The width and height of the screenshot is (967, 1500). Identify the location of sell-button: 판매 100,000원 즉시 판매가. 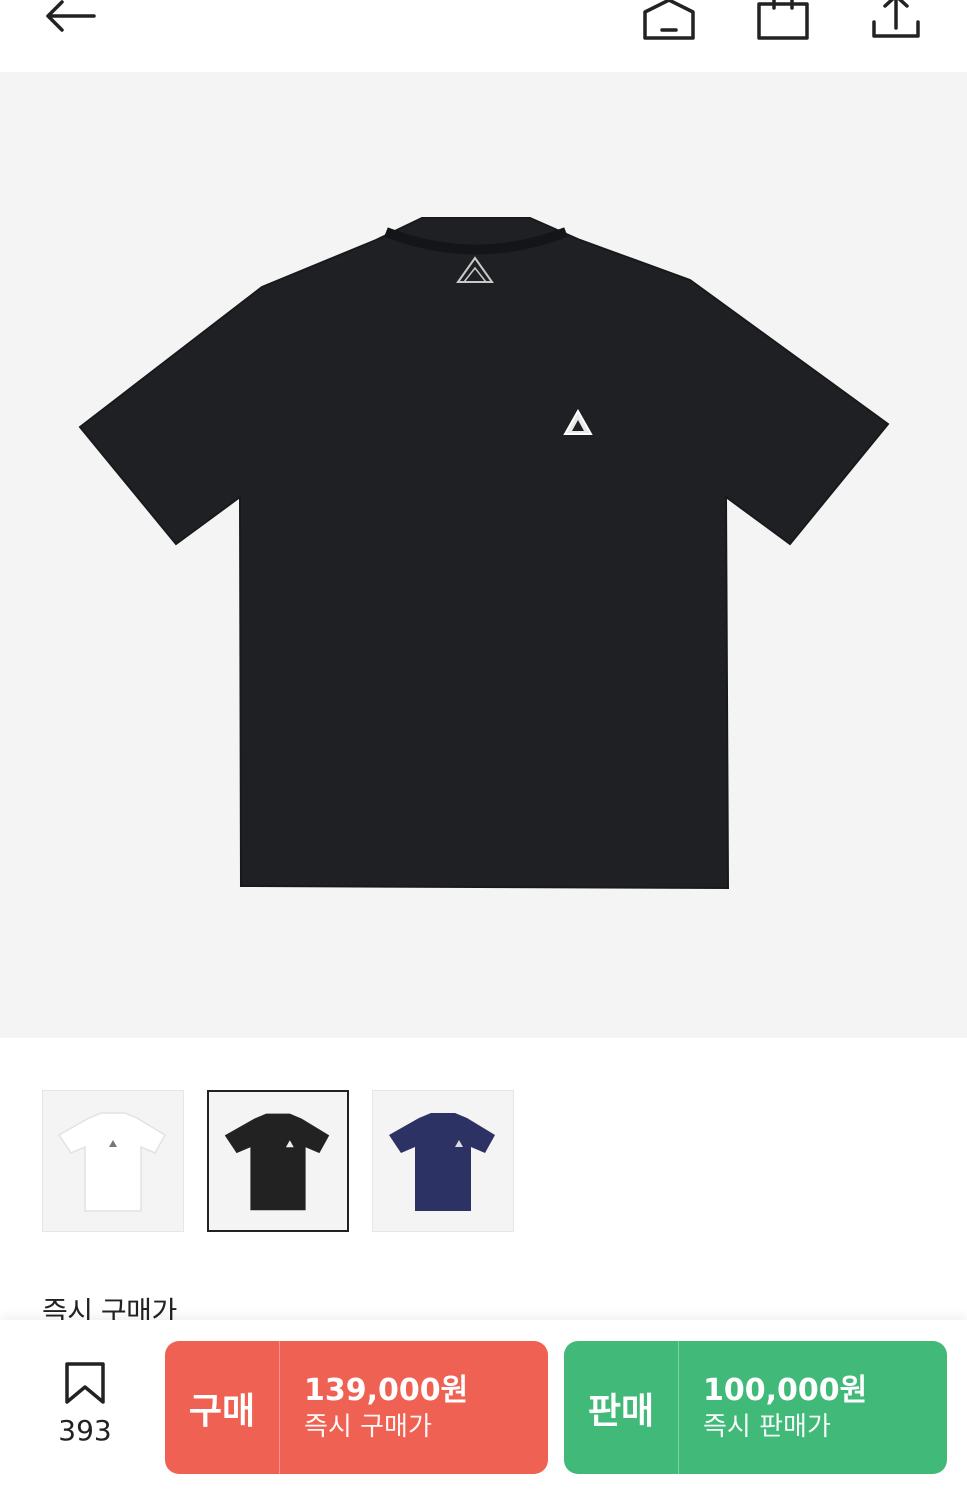
(755, 1407).